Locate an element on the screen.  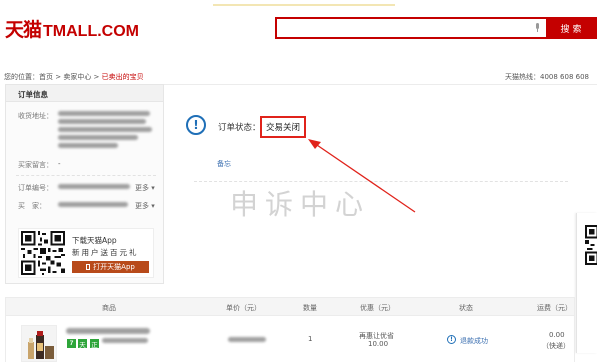
buyer-more-link: 更多 ▾ is located at coordinates (145, 206).